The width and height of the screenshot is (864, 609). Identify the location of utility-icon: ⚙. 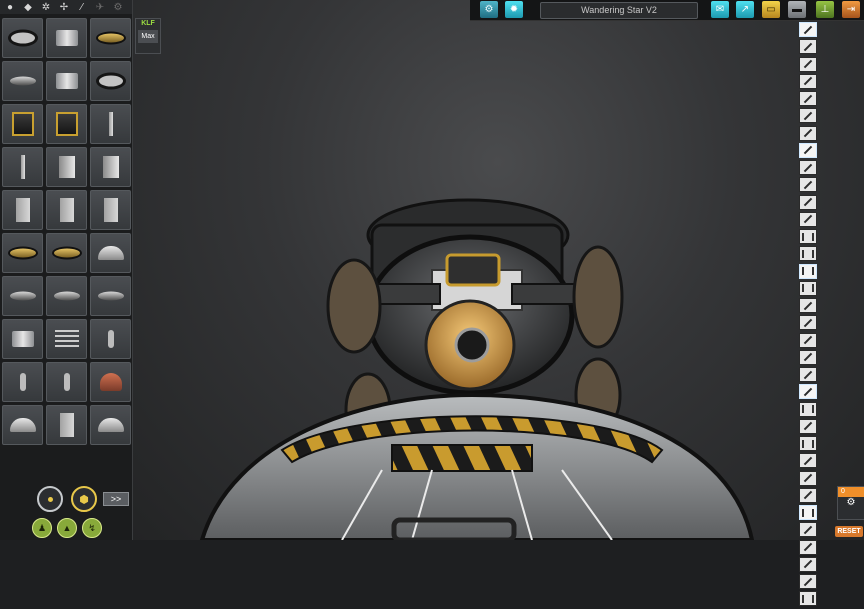
(118, 7).